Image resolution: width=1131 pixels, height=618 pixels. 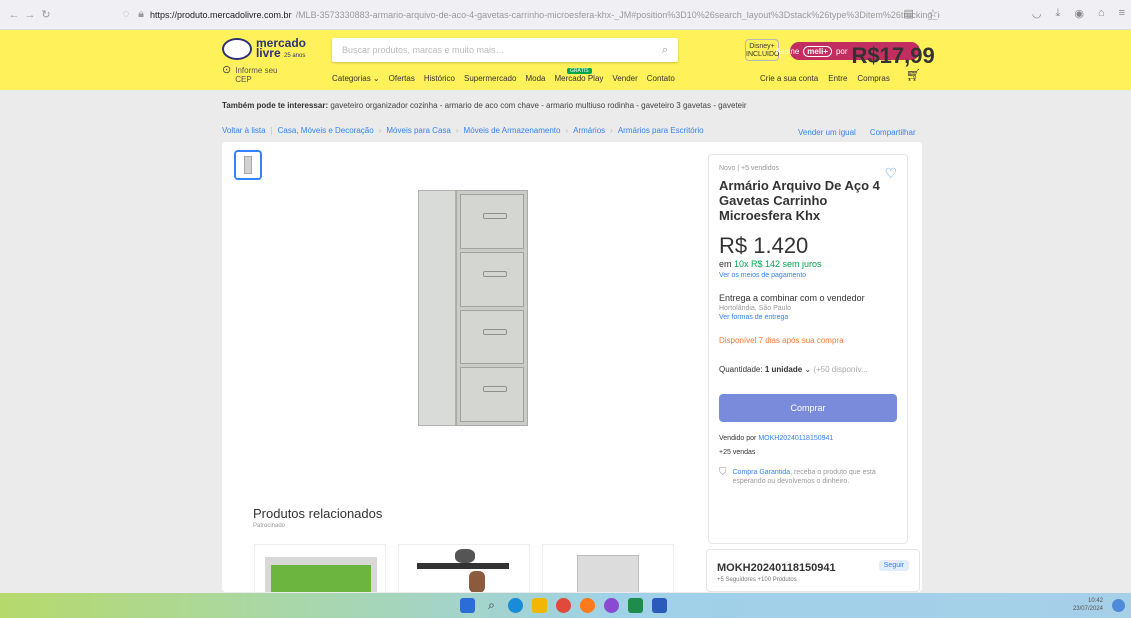 I want to click on seller-stats: +5 Seguidores +100 Produtos, so click(x=757, y=580).